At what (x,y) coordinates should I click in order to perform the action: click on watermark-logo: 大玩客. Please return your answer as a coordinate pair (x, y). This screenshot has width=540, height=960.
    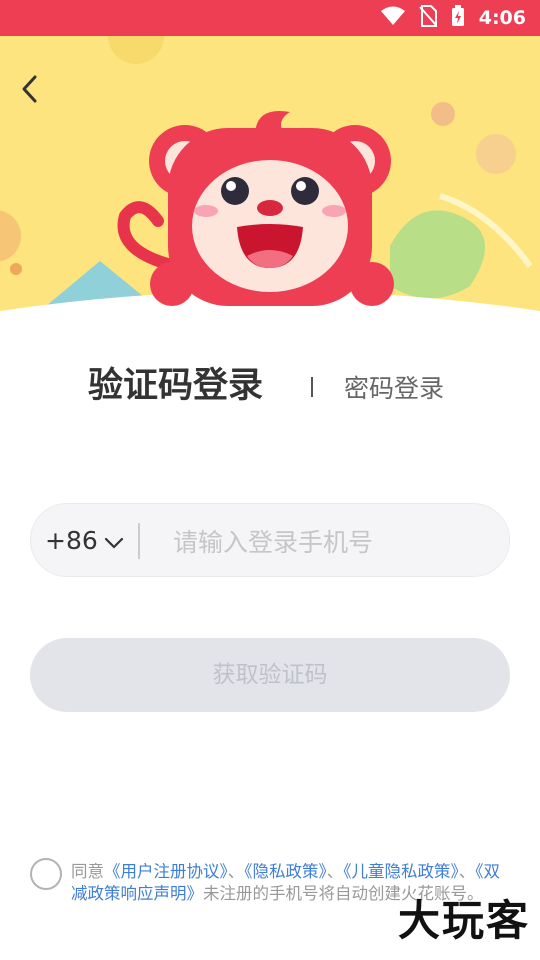
    Looking at the image, I should click on (463, 920).